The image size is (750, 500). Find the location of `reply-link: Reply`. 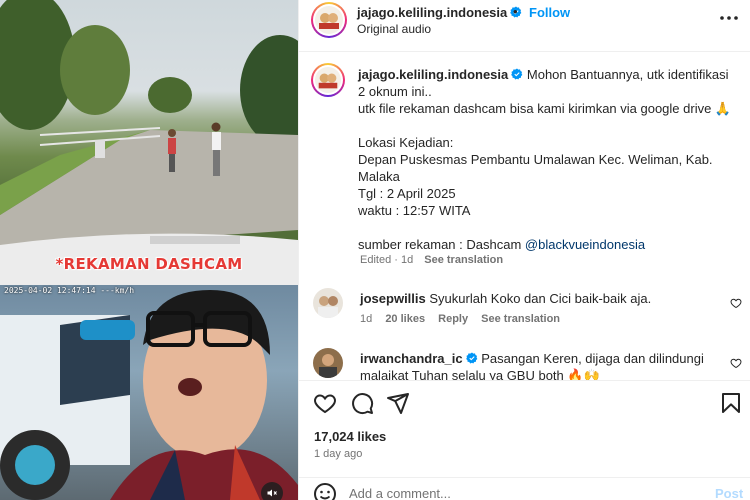

reply-link: Reply is located at coordinates (453, 319).